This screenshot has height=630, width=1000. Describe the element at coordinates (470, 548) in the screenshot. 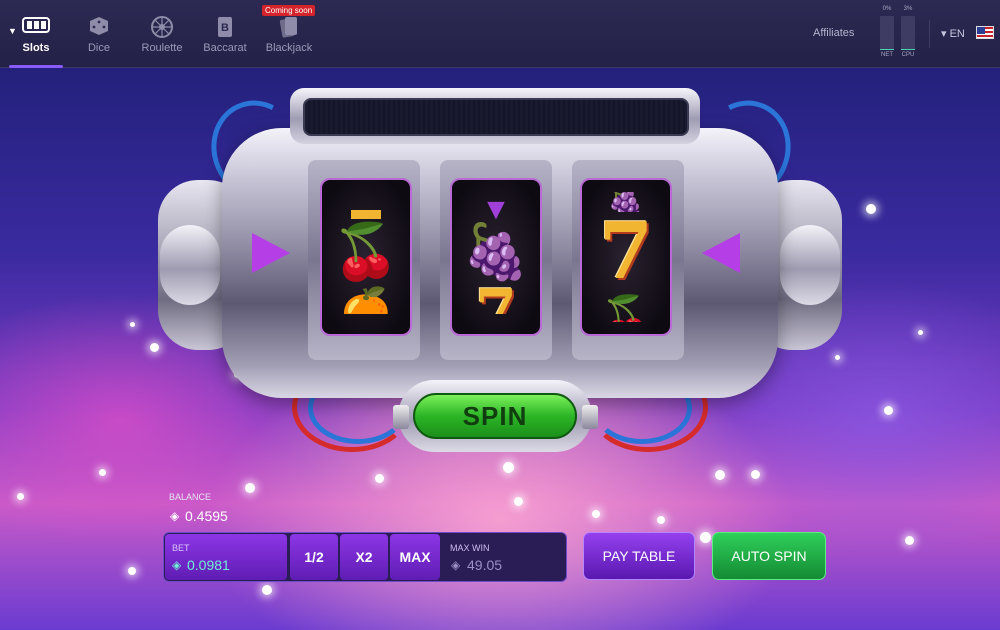

I see `max-win-label: MAX WIN` at that location.